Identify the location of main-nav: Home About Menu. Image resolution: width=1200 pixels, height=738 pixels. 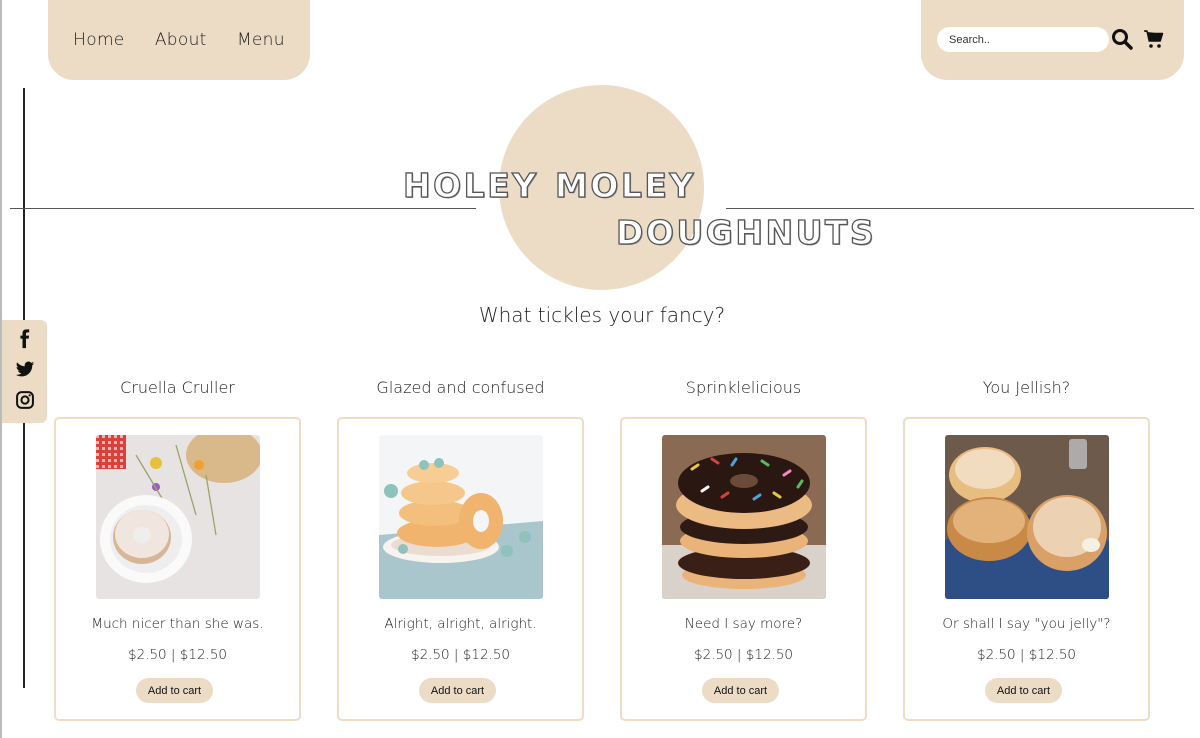
(179, 40).